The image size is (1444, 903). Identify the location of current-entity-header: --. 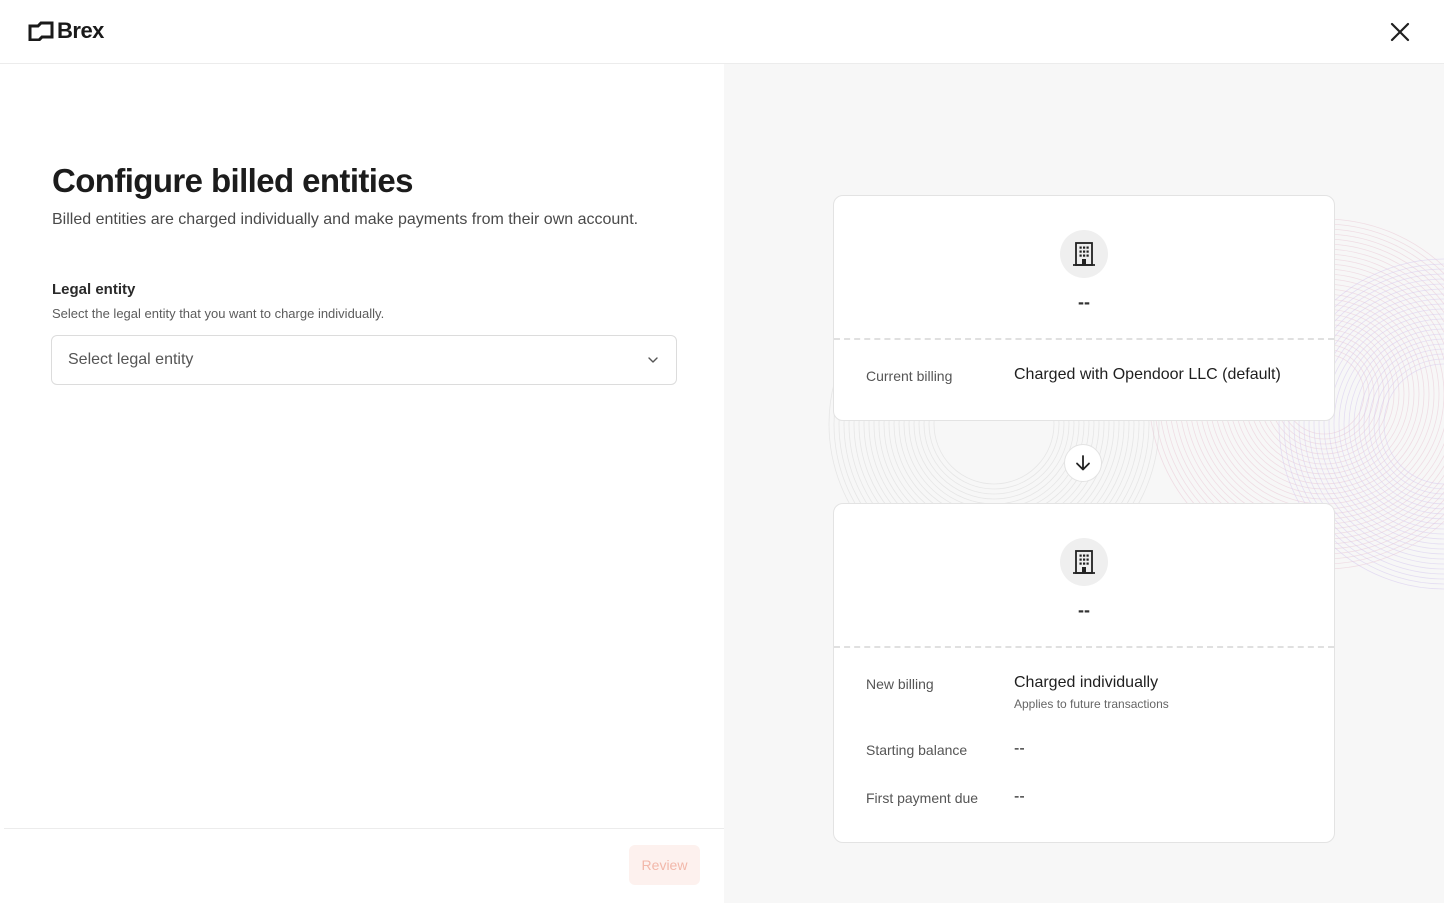
(1084, 268).